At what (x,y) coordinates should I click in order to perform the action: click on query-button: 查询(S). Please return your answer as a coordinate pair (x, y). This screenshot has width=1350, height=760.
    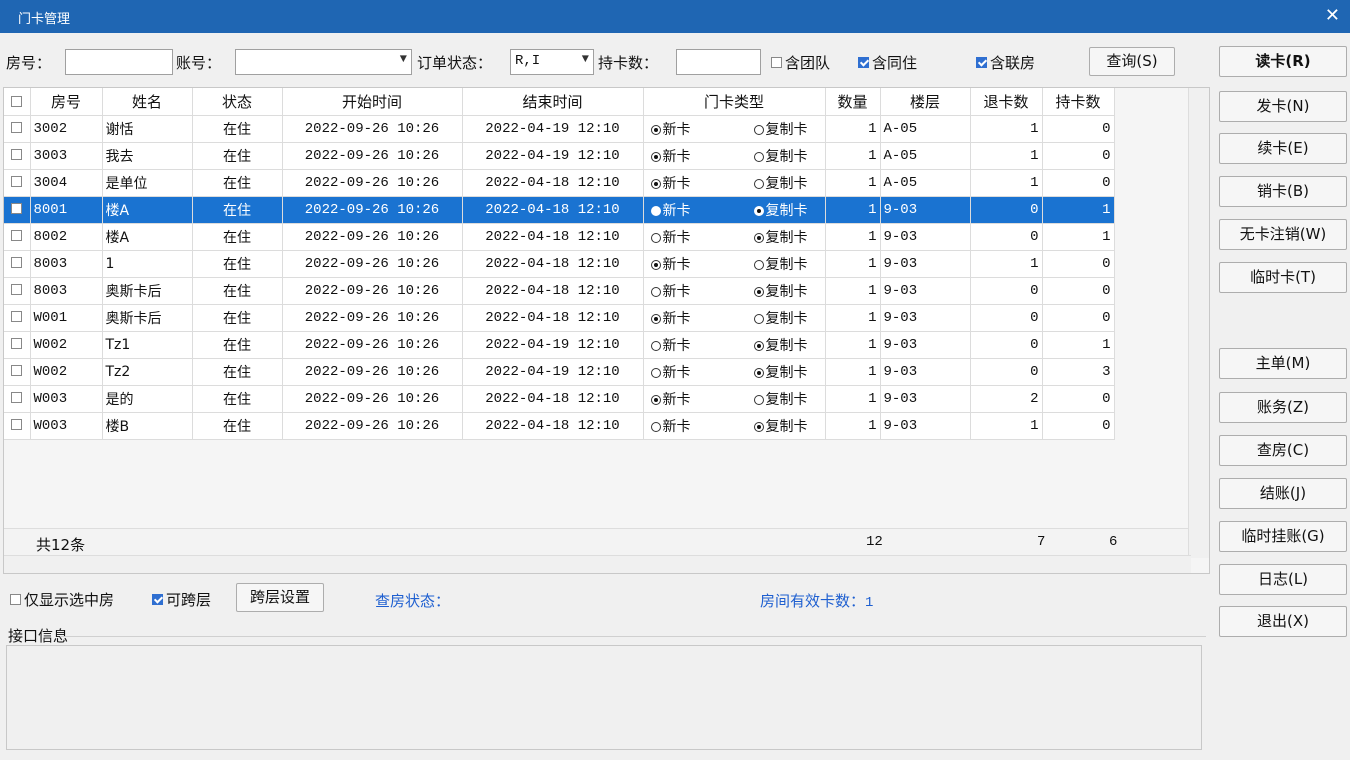
    Looking at the image, I should click on (1132, 61).